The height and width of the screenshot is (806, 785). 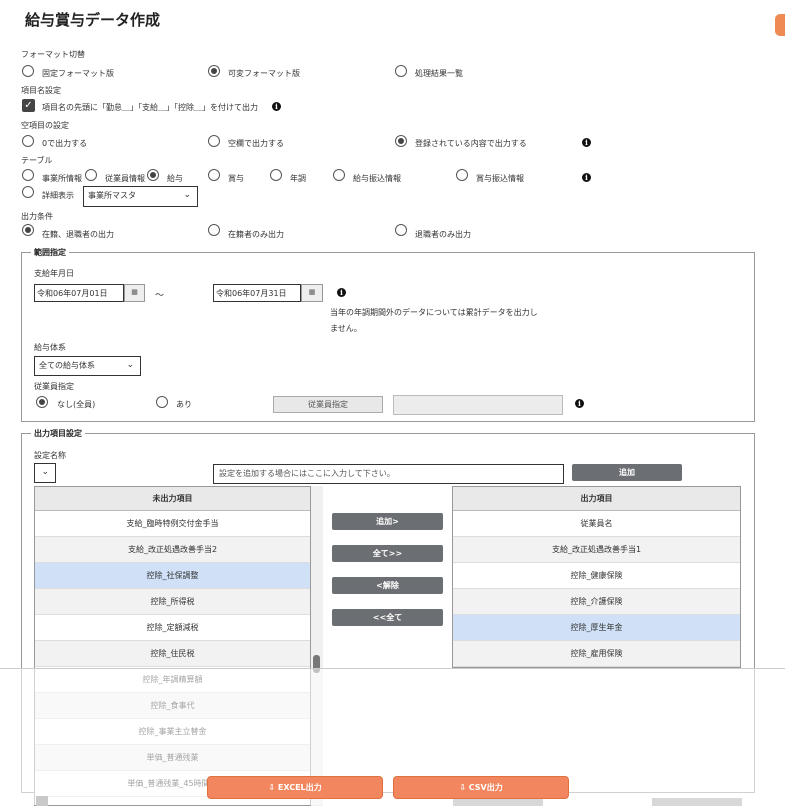 What do you see at coordinates (37, 216) in the screenshot?
I see `output-condition-label: 出力条件` at bounding box center [37, 216].